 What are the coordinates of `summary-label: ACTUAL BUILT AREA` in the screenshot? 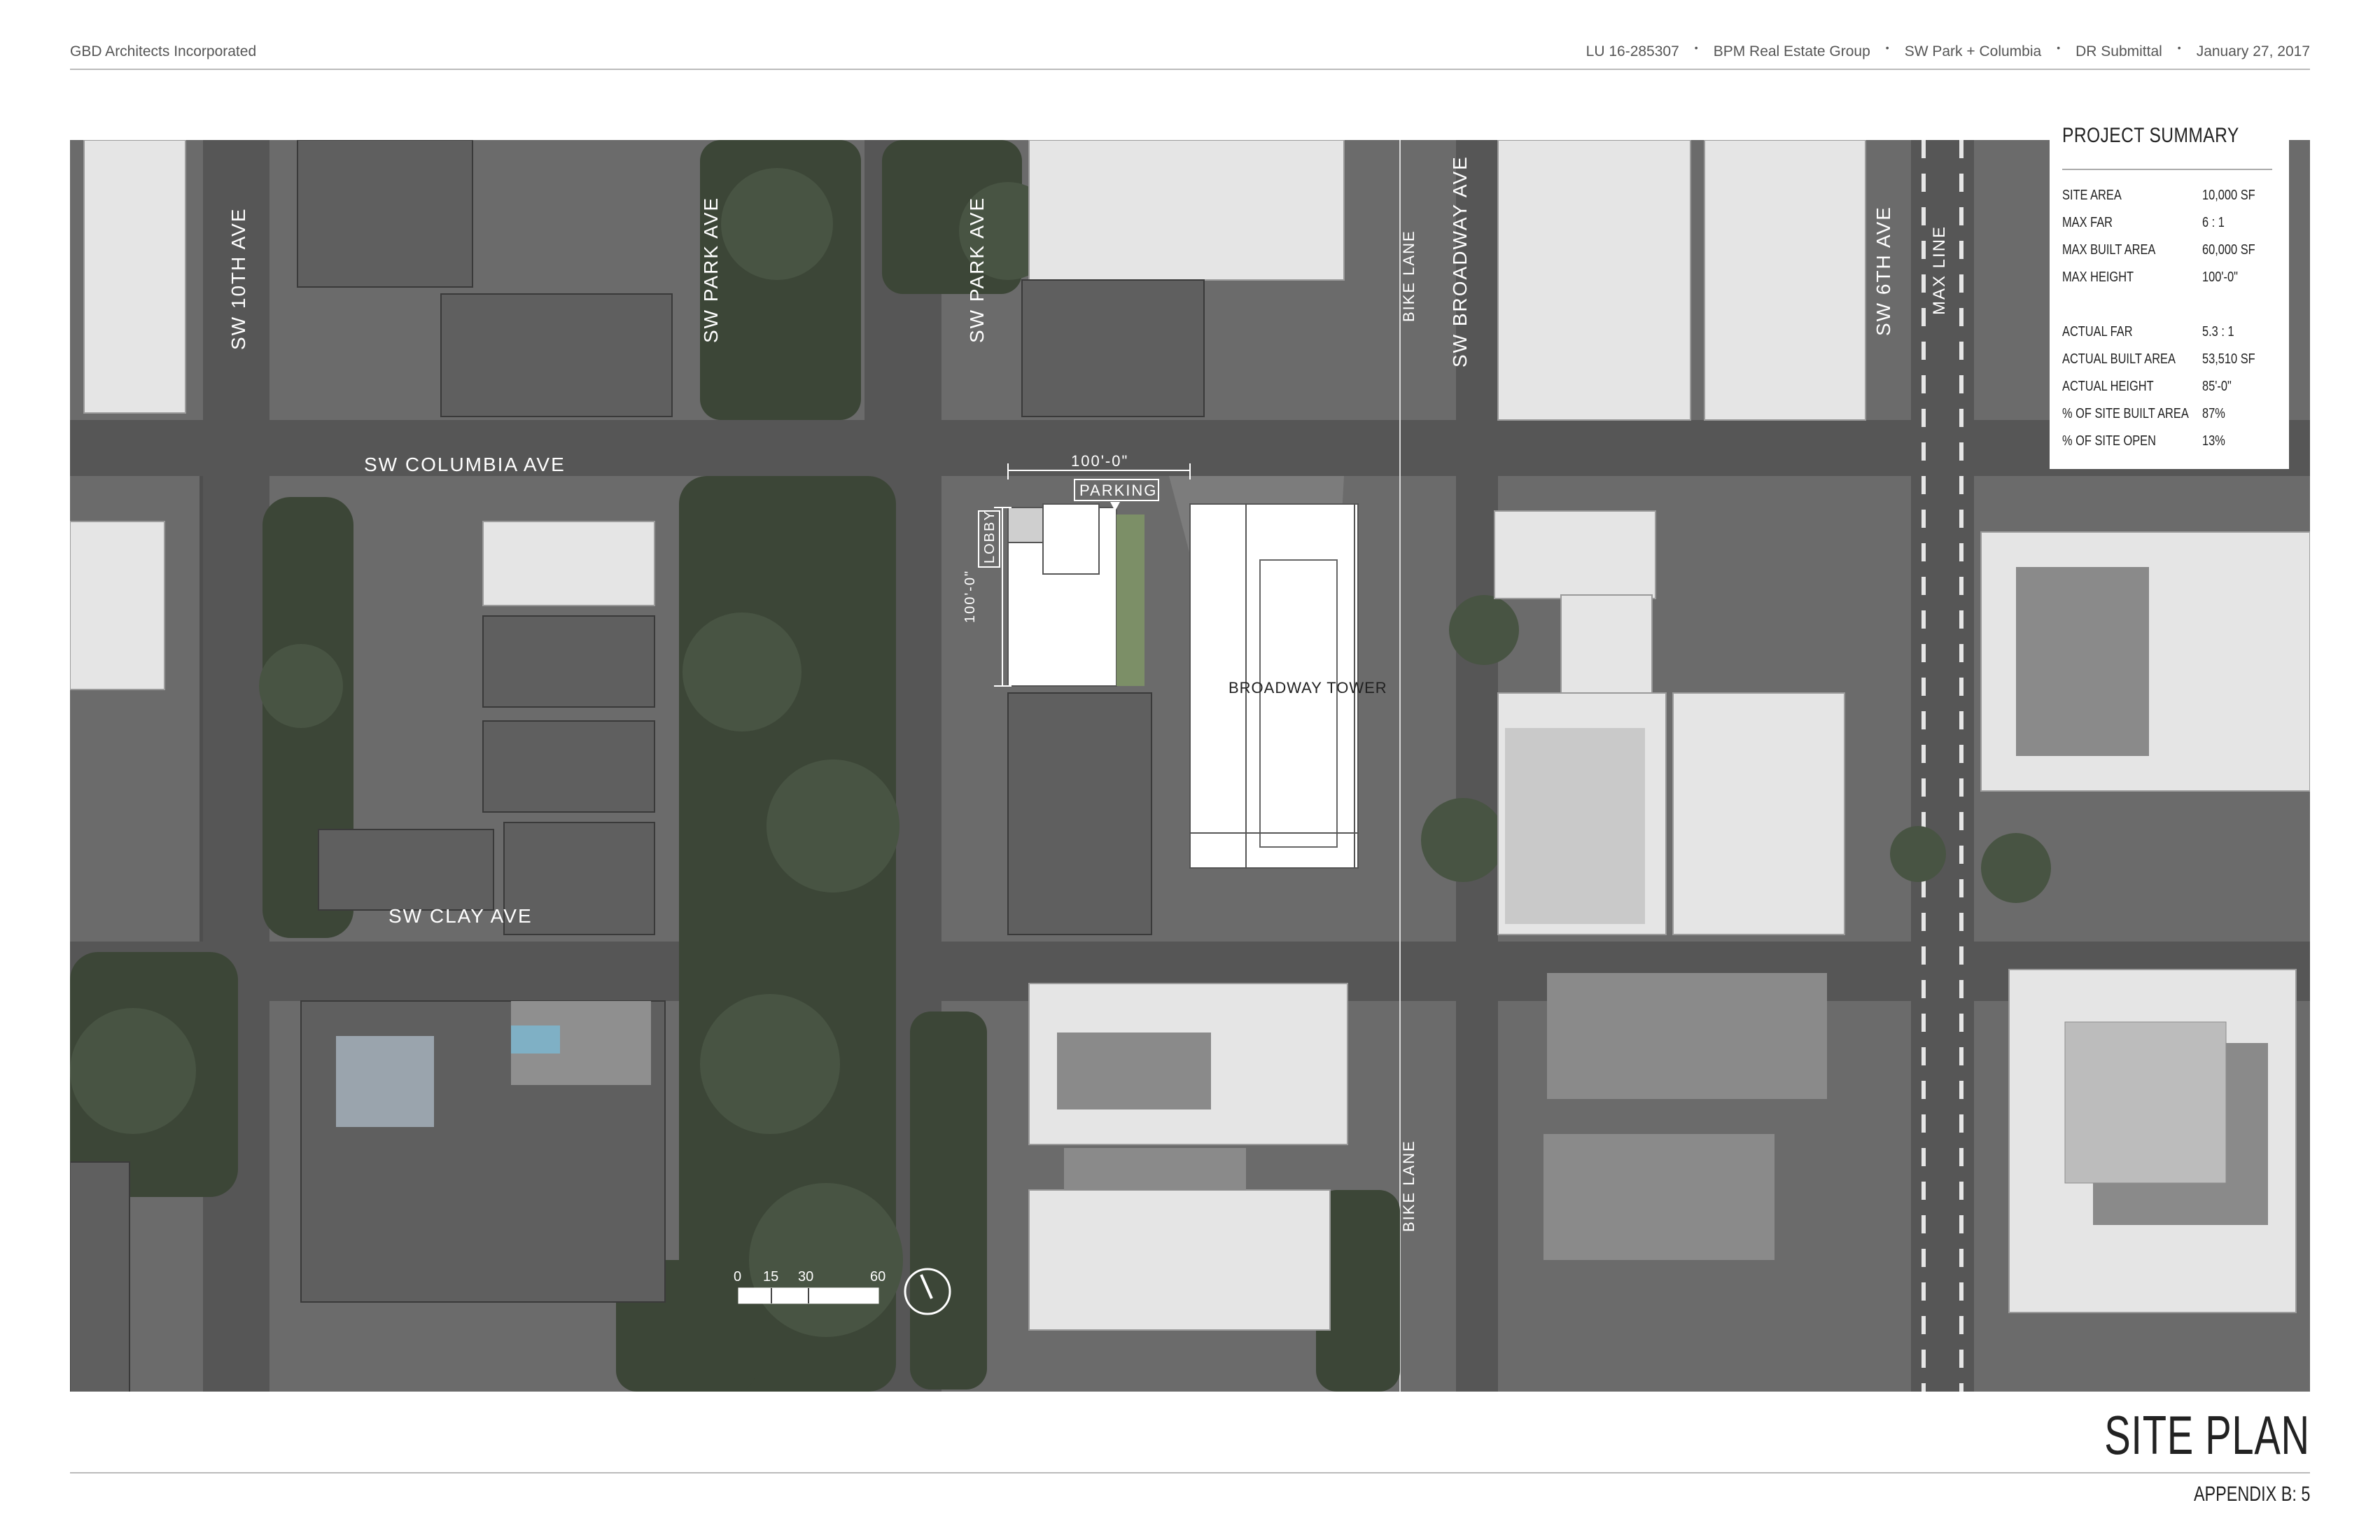 It's located at (2119, 359).